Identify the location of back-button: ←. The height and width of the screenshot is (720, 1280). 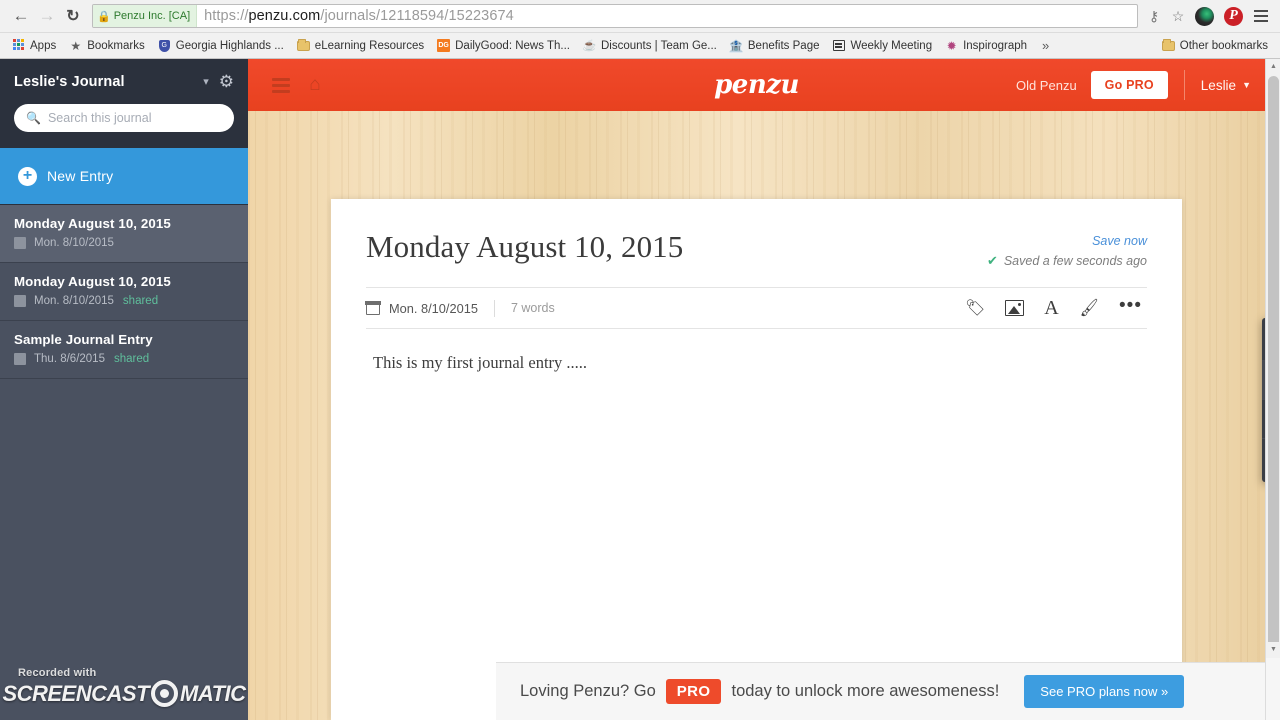
(21, 16).